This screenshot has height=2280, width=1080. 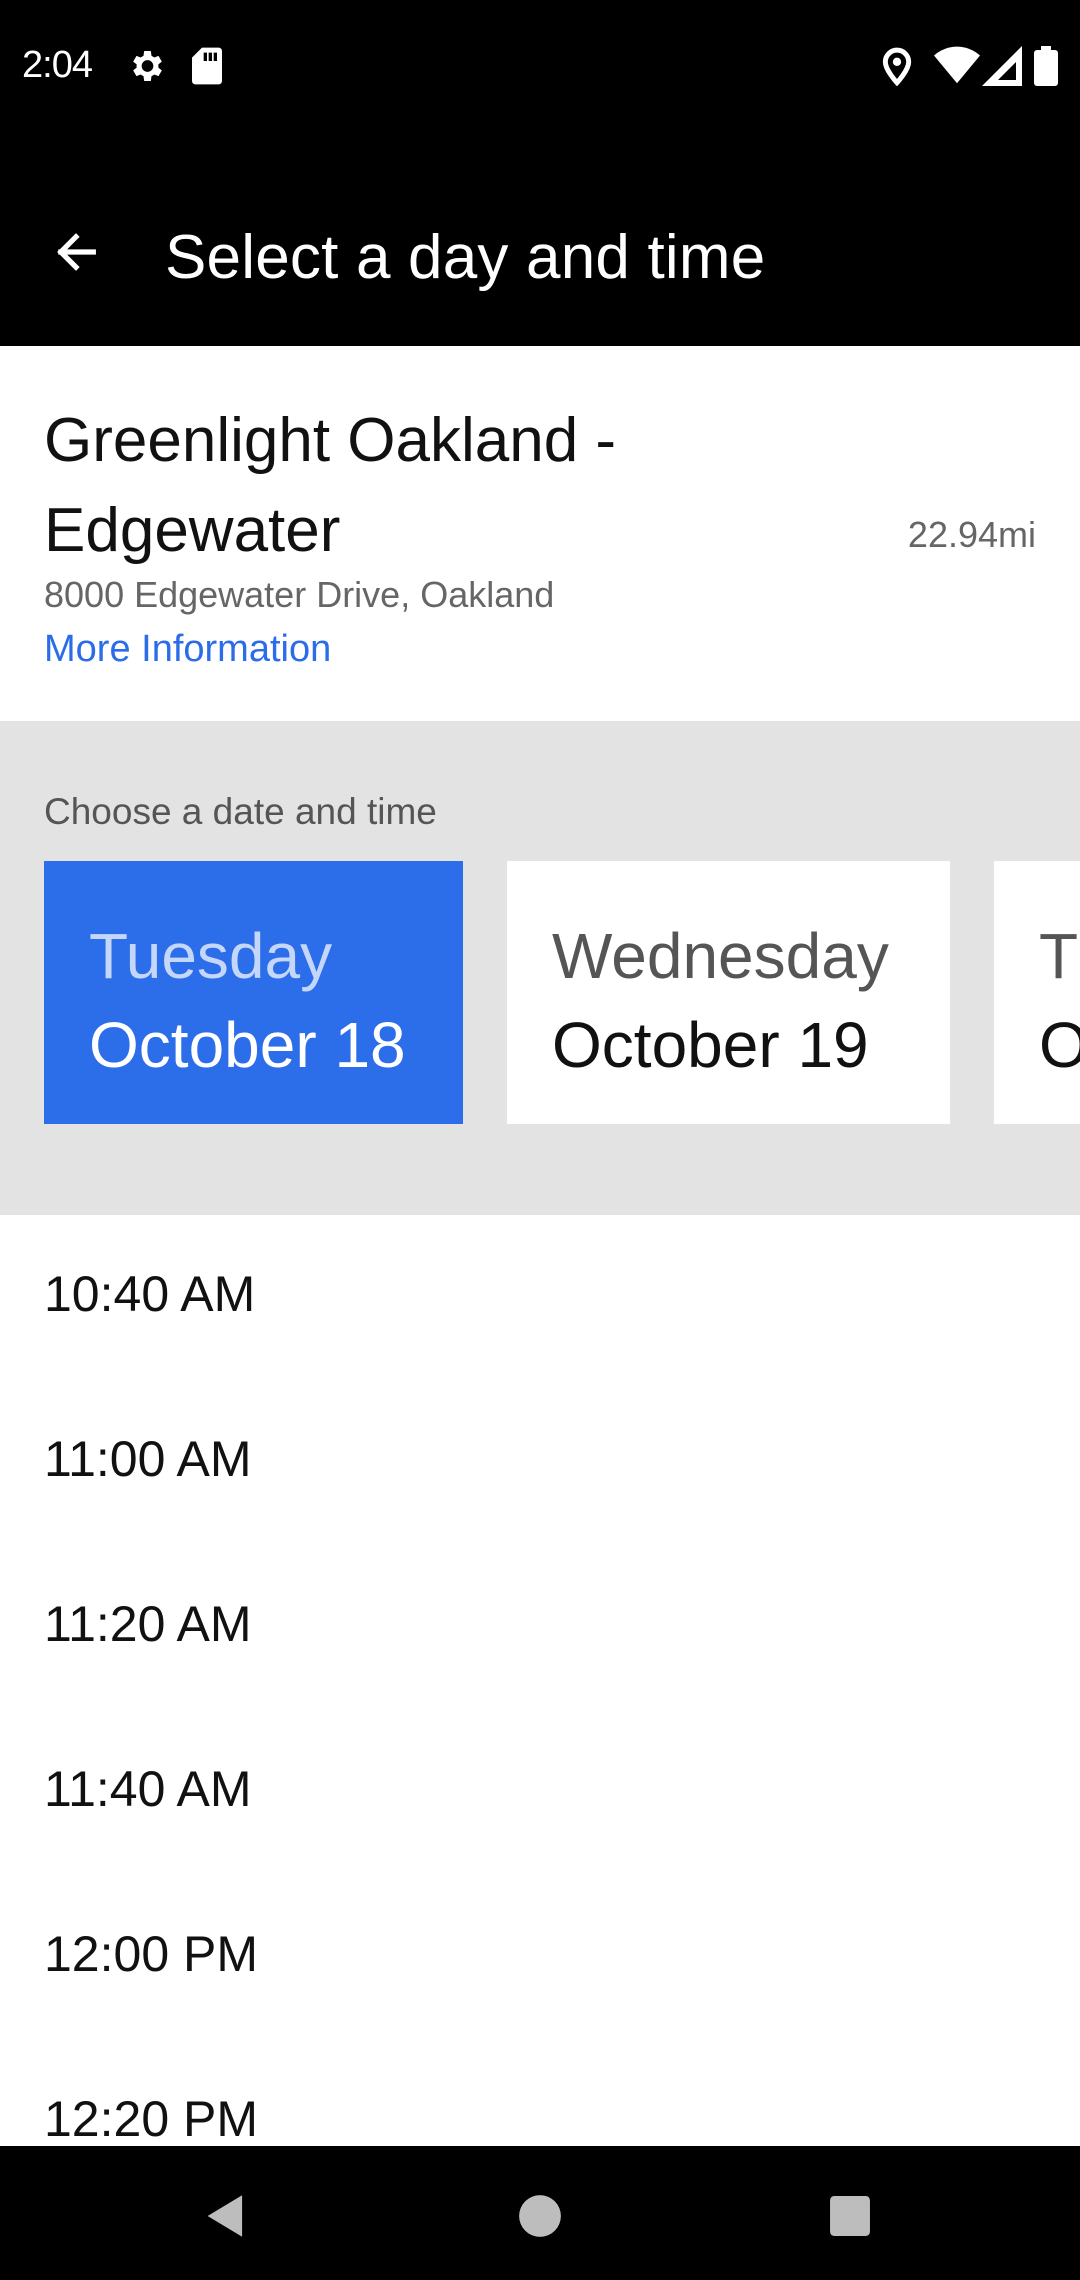 I want to click on status-bar: 2:04, so click(x=540, y=68).